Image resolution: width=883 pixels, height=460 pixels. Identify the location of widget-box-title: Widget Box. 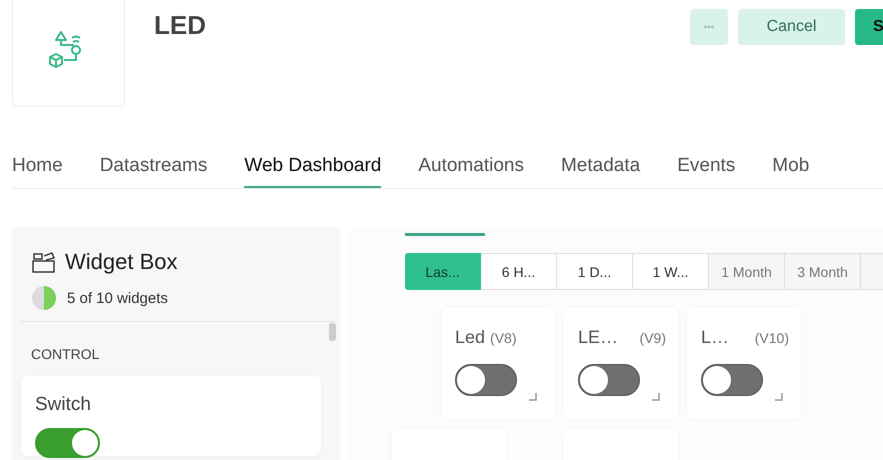
(121, 262).